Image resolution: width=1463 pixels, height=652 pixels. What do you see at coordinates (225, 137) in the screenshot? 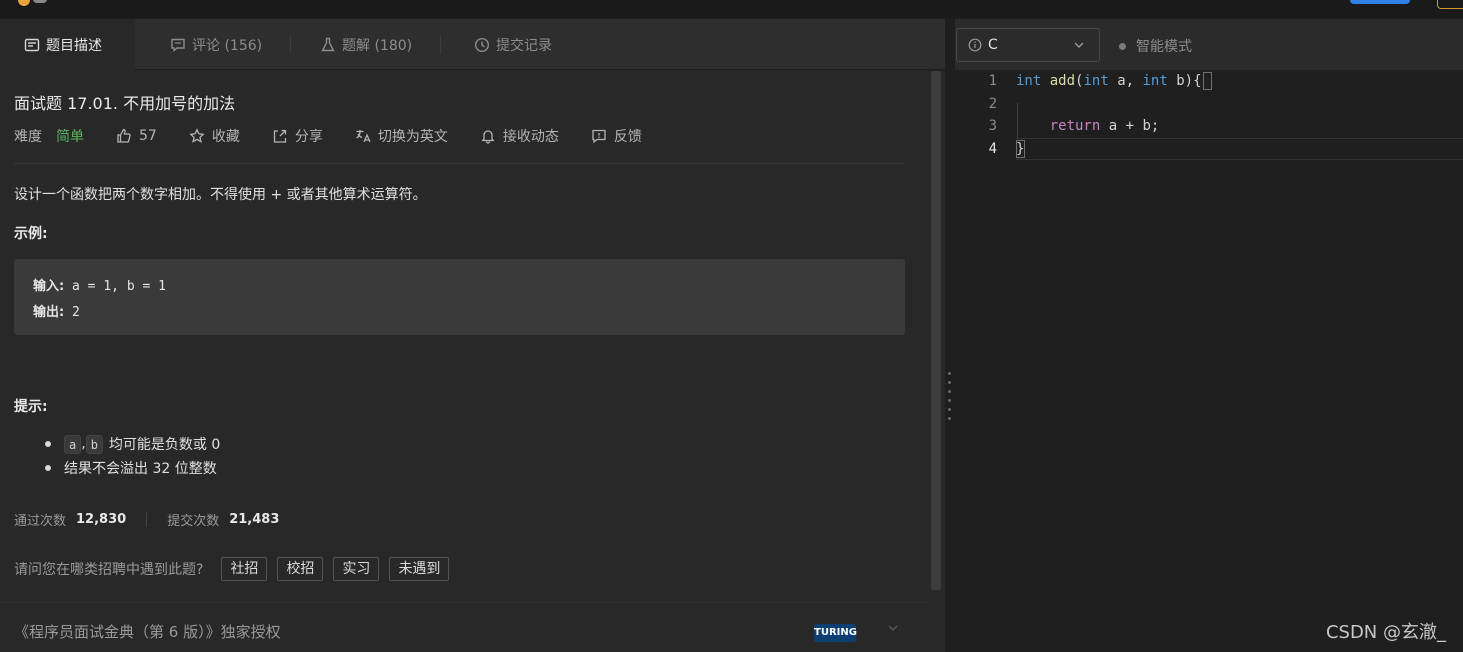
I see `favorite-label: 收藏` at bounding box center [225, 137].